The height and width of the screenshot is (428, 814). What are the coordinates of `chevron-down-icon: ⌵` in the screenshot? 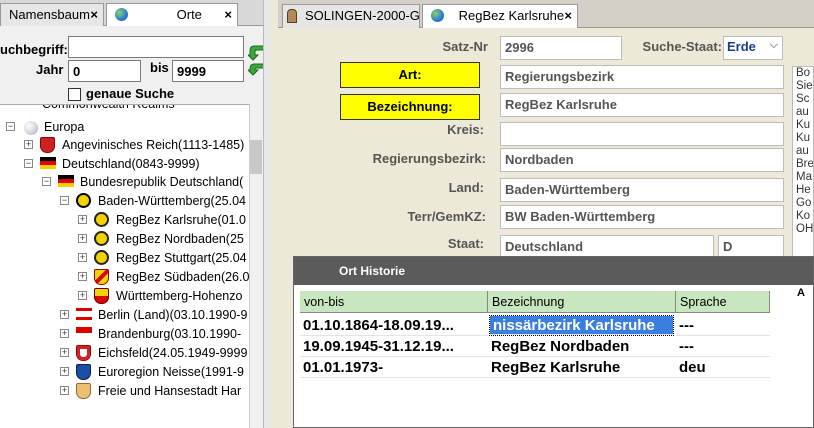 It's located at (773, 45).